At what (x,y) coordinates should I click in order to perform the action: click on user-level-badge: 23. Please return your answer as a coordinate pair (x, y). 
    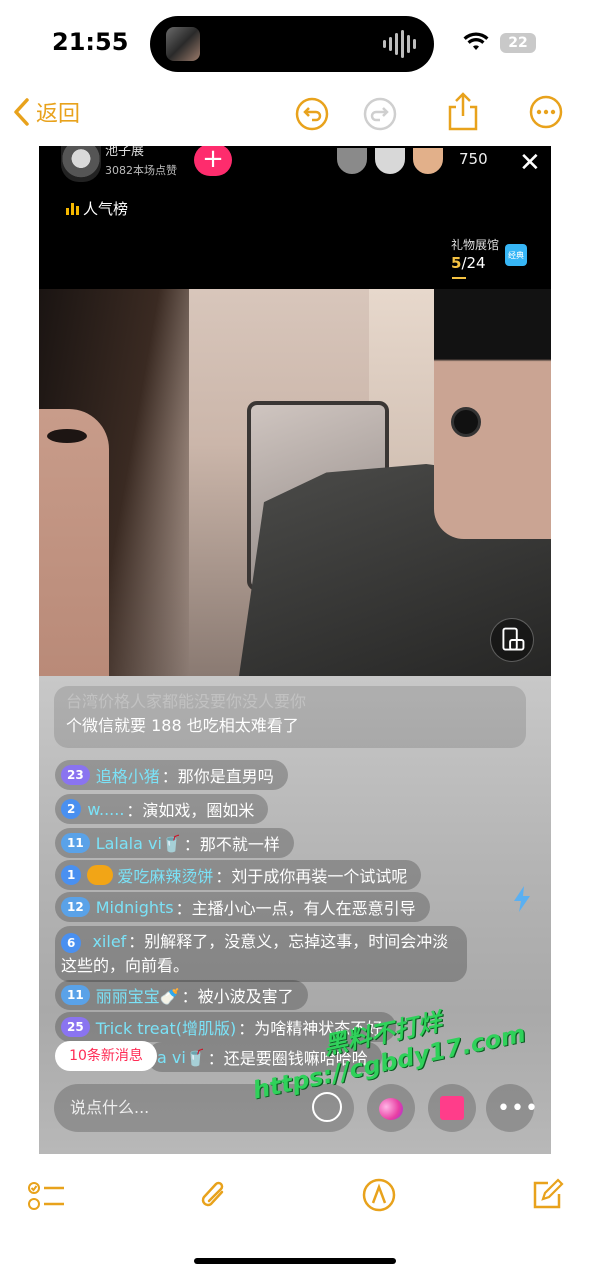
    Looking at the image, I should click on (75, 775).